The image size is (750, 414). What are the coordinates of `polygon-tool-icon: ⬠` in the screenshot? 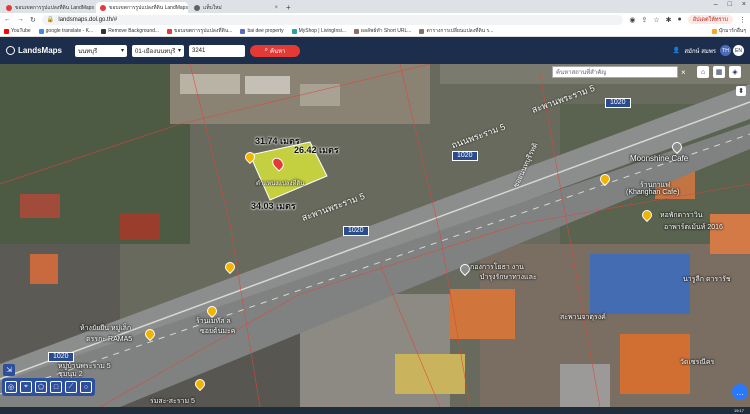 It's located at (41, 387).